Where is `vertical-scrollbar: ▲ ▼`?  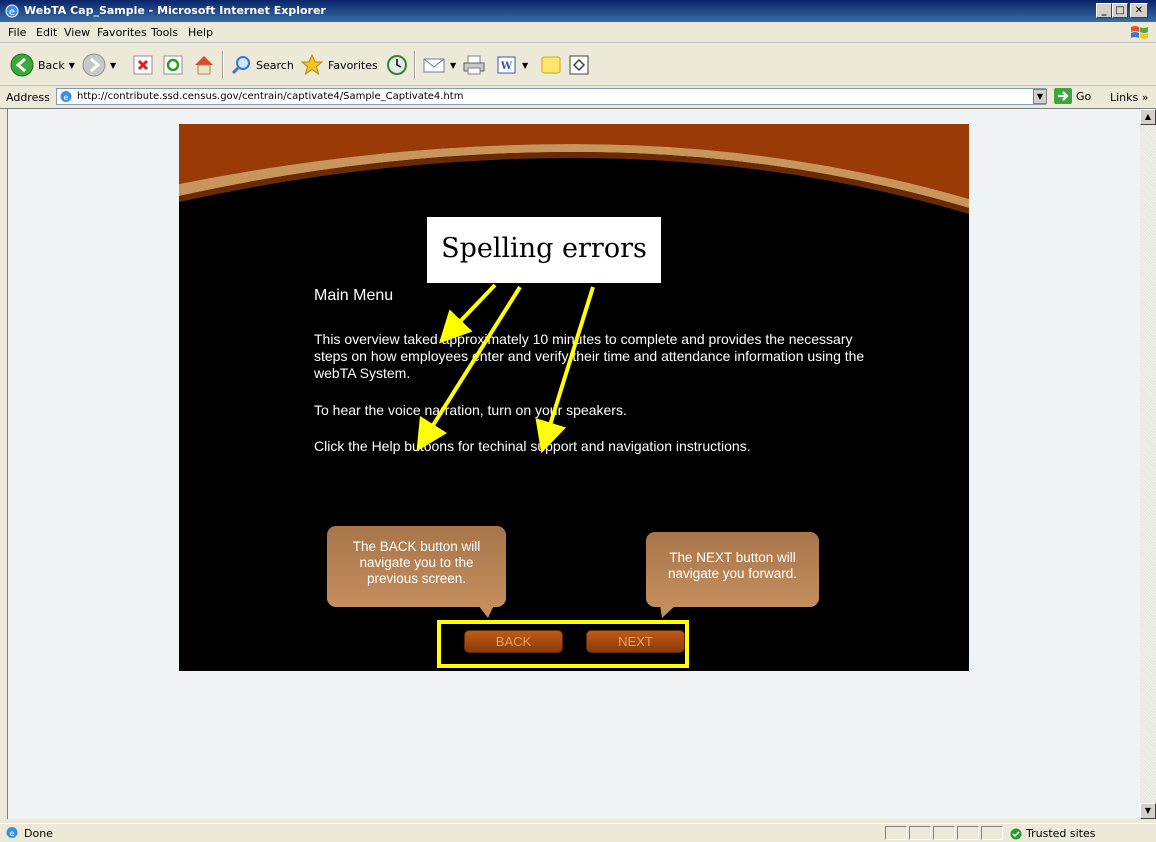
vertical-scrollbar: ▲ ▼ is located at coordinates (1148, 464).